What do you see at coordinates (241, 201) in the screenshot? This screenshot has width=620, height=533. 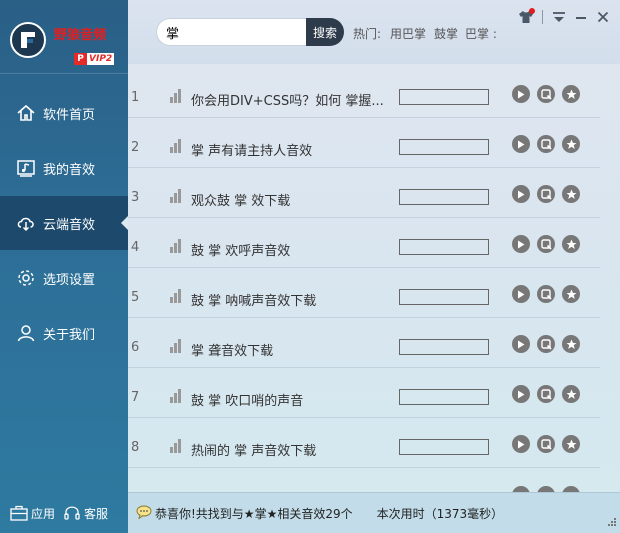 I see `sound-title: 观众鼓 掌 效下载` at bounding box center [241, 201].